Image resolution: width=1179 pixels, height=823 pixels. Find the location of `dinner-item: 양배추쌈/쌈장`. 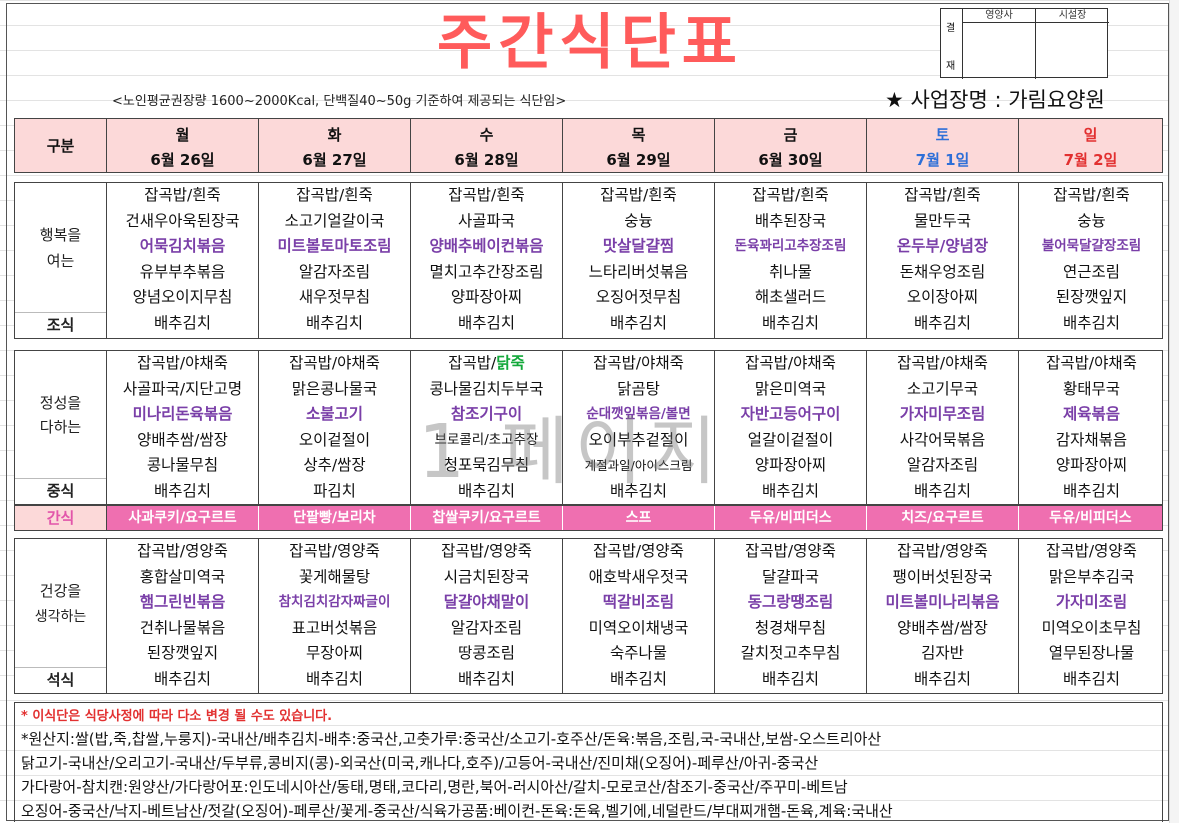

dinner-item: 양배추쌈/쌈장 is located at coordinates (942, 627).